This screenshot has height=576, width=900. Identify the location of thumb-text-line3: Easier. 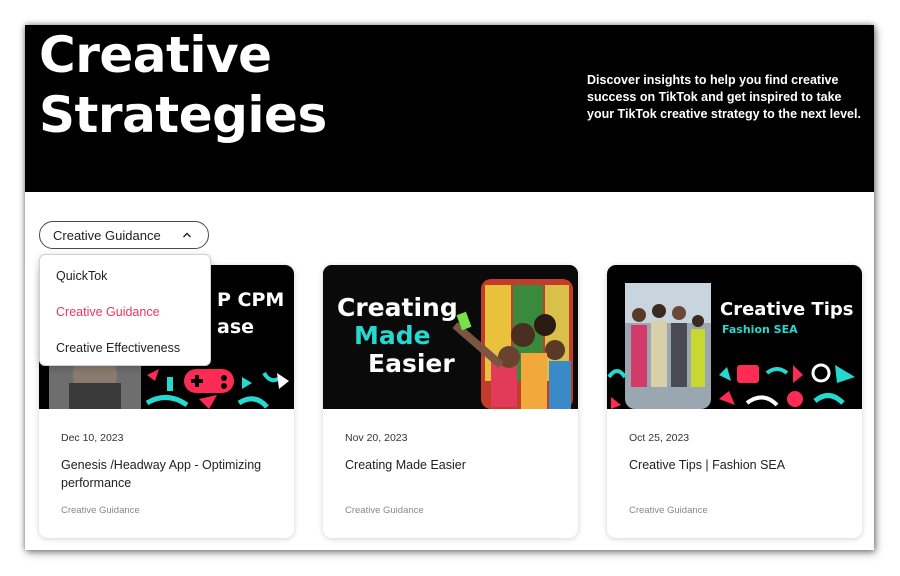
(411, 363).